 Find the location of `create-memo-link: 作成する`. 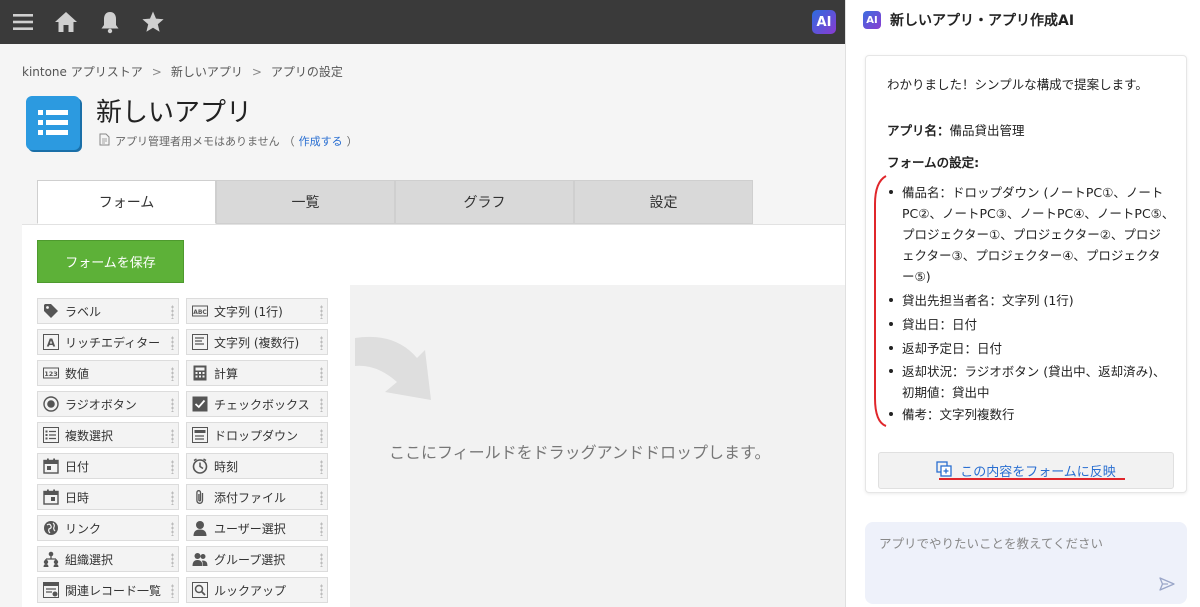

create-memo-link: 作成する is located at coordinates (321, 141).